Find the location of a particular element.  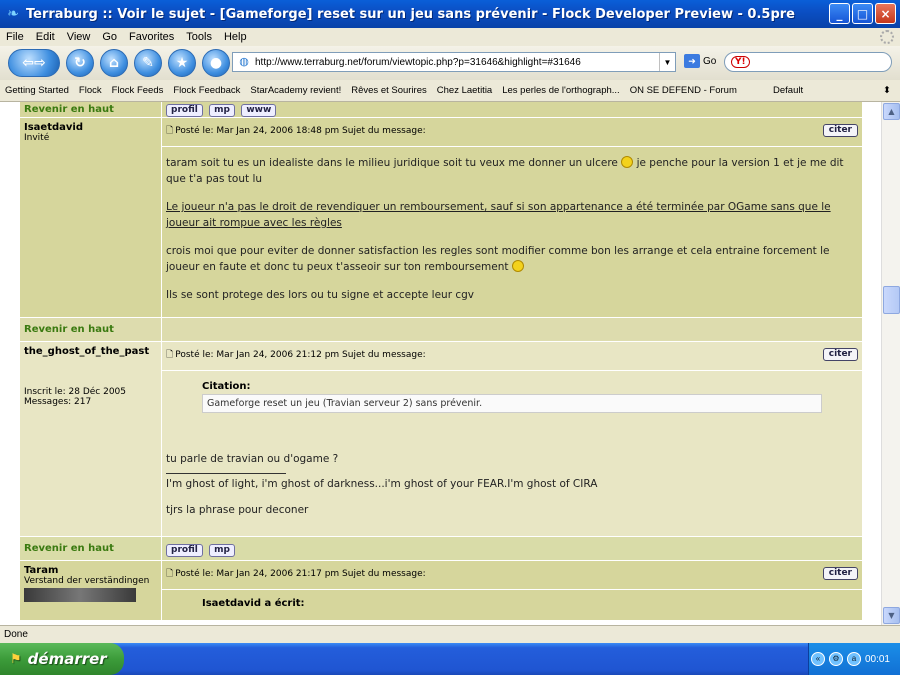

scroll-down-icon: ▼ is located at coordinates (891, 615).